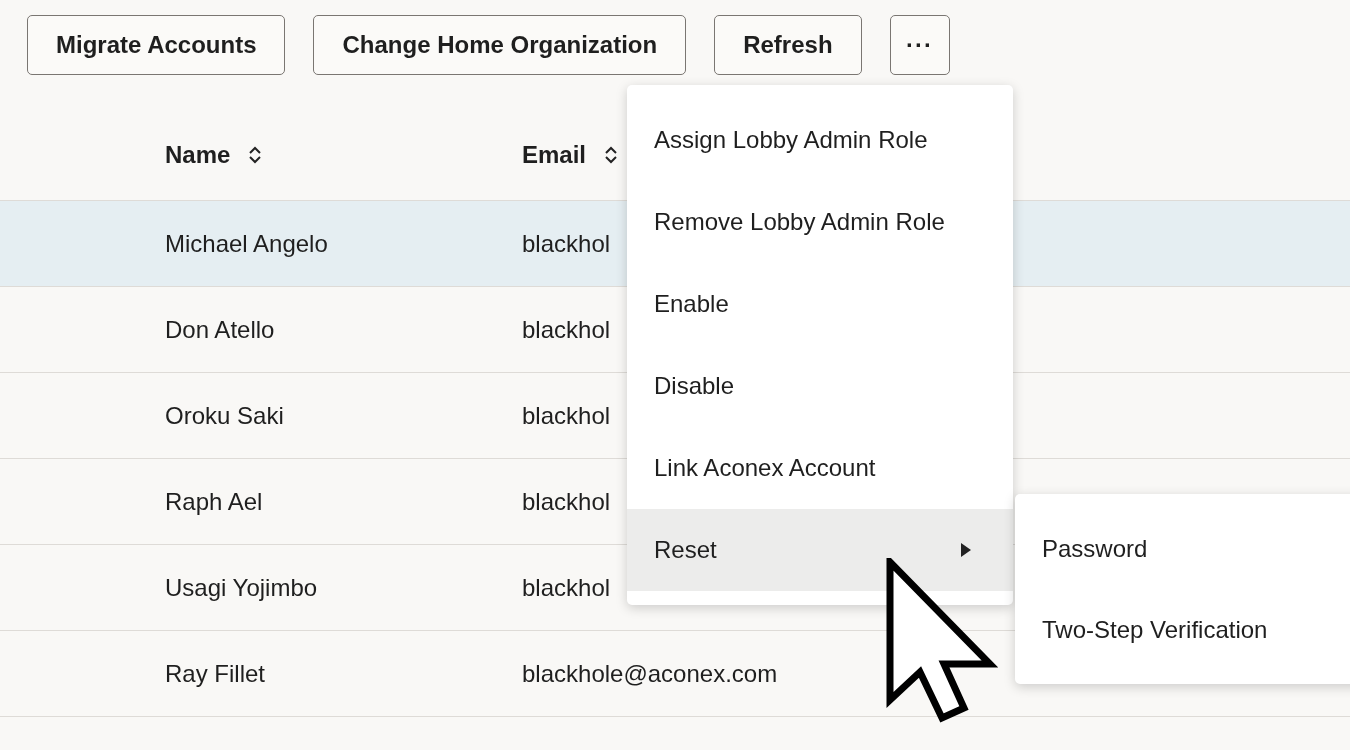 The image size is (1350, 750). I want to click on table-cell: Usagi Yojimbo, so click(241, 587).